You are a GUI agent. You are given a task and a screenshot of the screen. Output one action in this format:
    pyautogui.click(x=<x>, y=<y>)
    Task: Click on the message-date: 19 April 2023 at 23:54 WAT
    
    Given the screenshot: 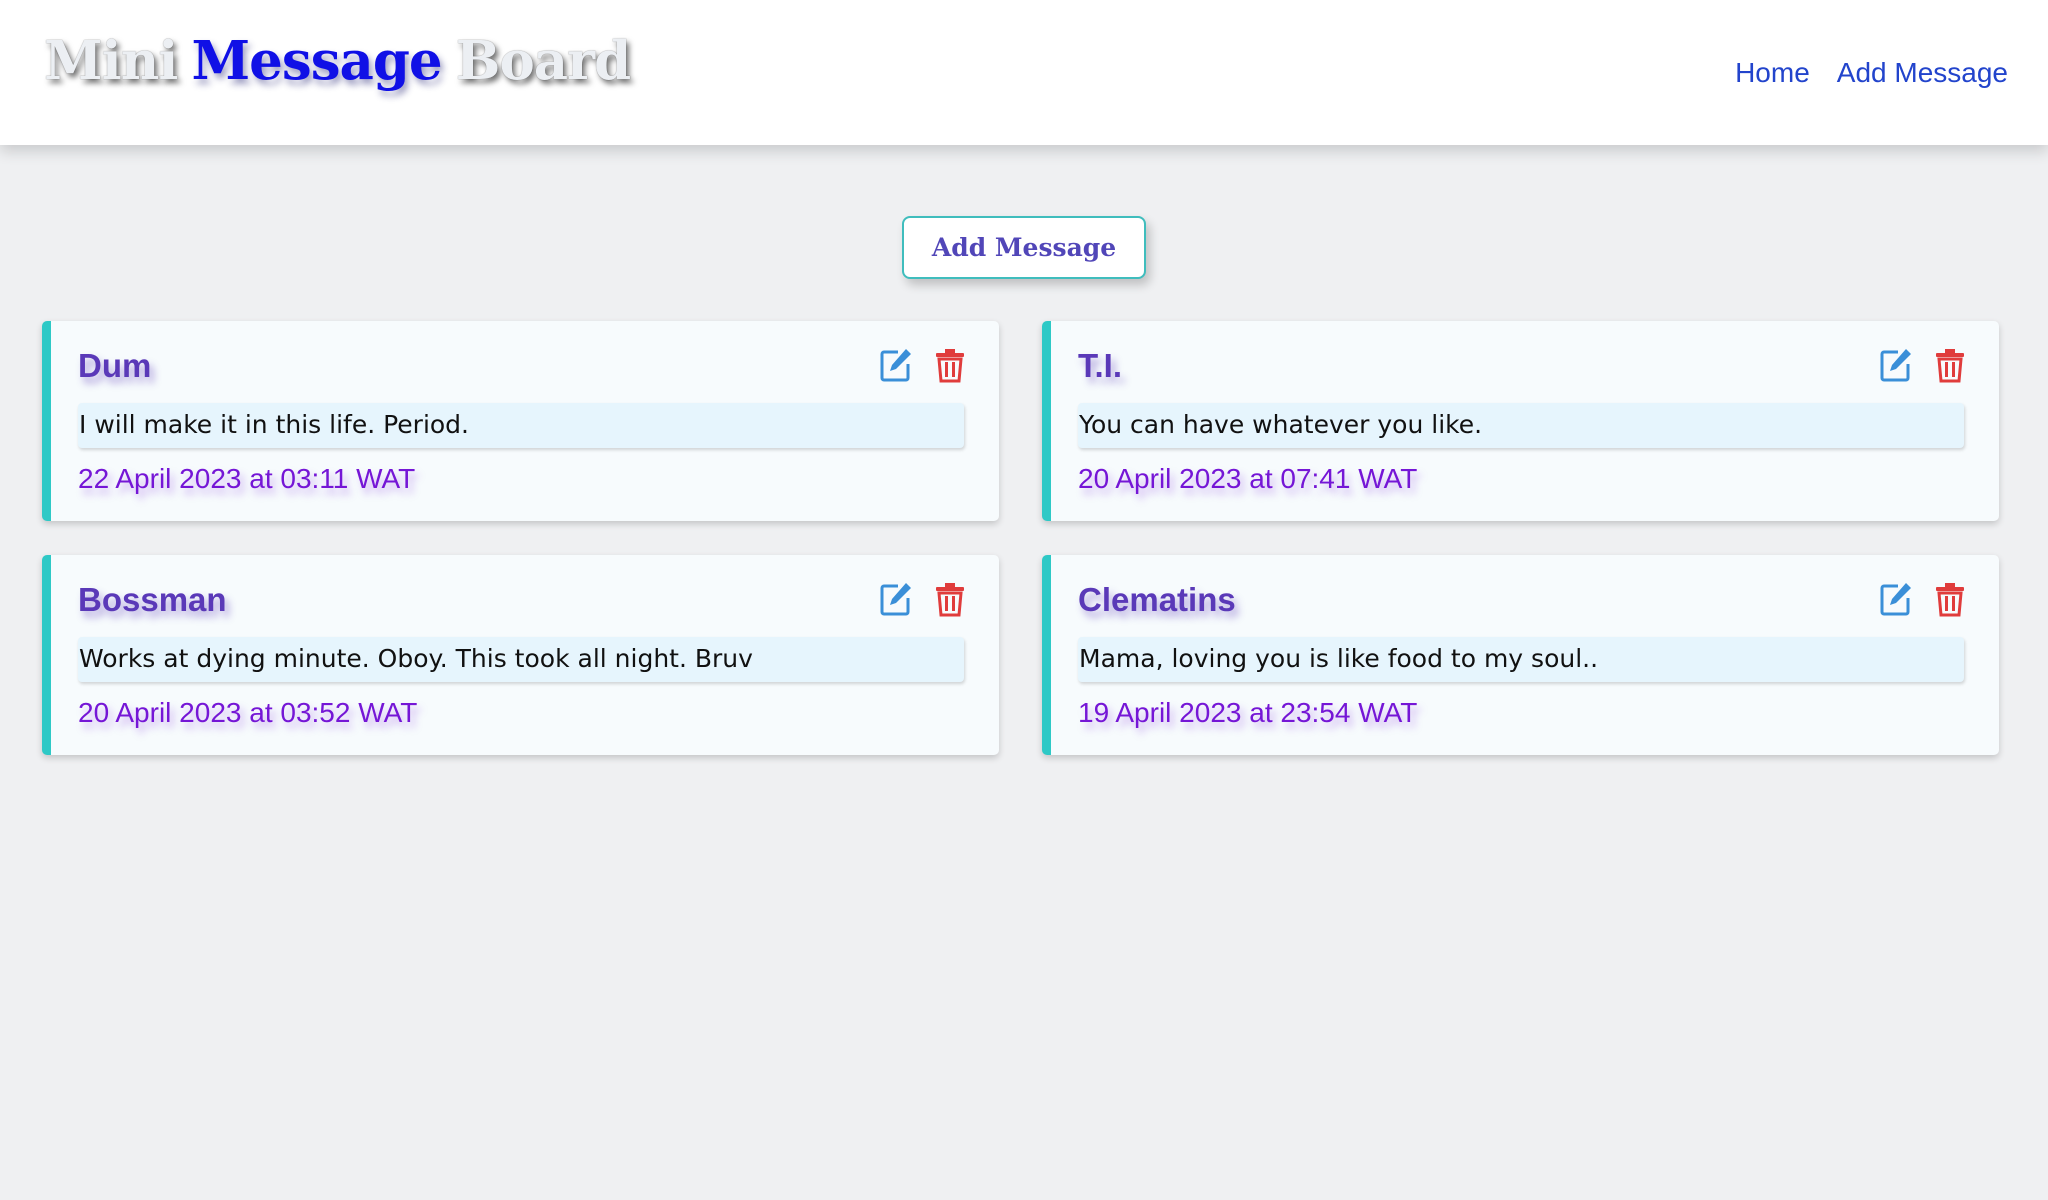 What is the action you would take?
    pyautogui.click(x=1248, y=712)
    